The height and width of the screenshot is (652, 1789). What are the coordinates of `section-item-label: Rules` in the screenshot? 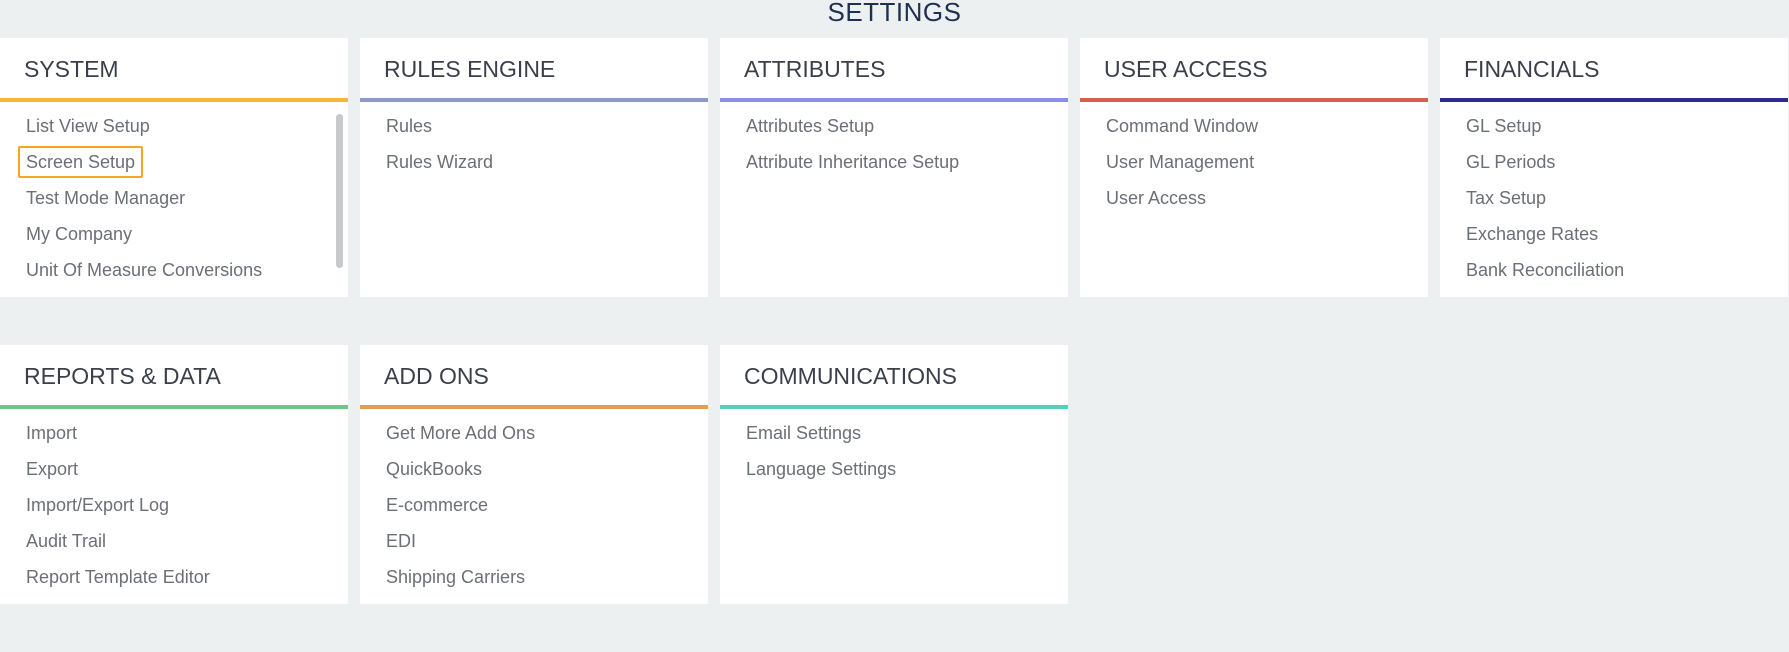 It's located at (409, 126).